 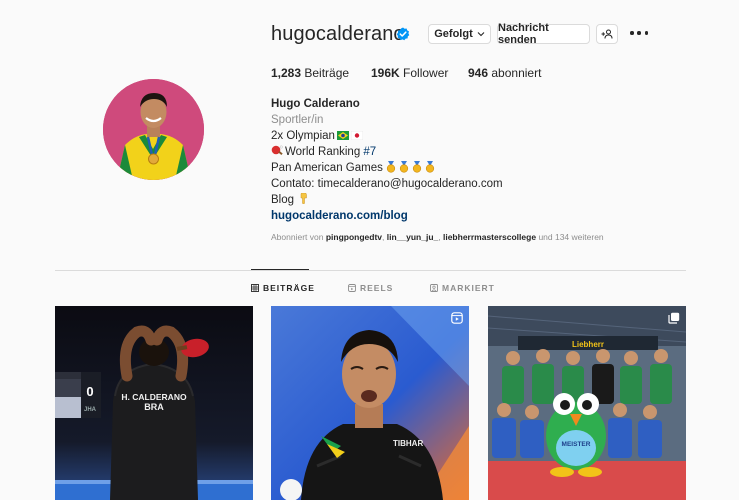 What do you see at coordinates (461, 200) in the screenshot?
I see `bio-line-blog: Blog` at bounding box center [461, 200].